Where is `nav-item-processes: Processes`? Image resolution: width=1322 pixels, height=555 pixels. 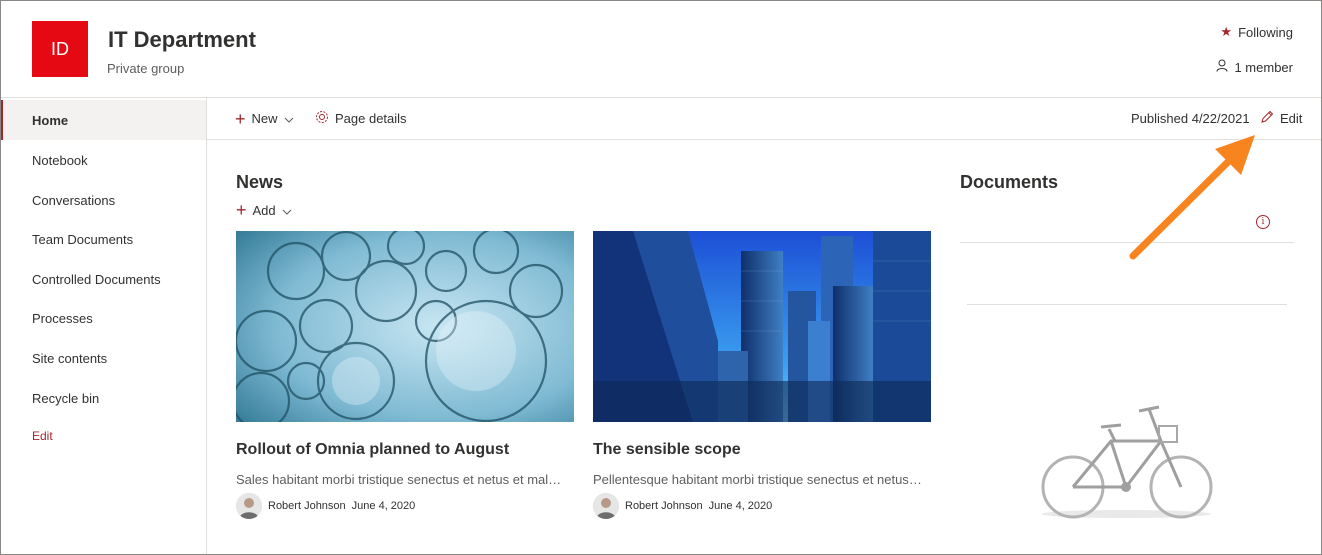 nav-item-processes: Processes is located at coordinates (103, 318).